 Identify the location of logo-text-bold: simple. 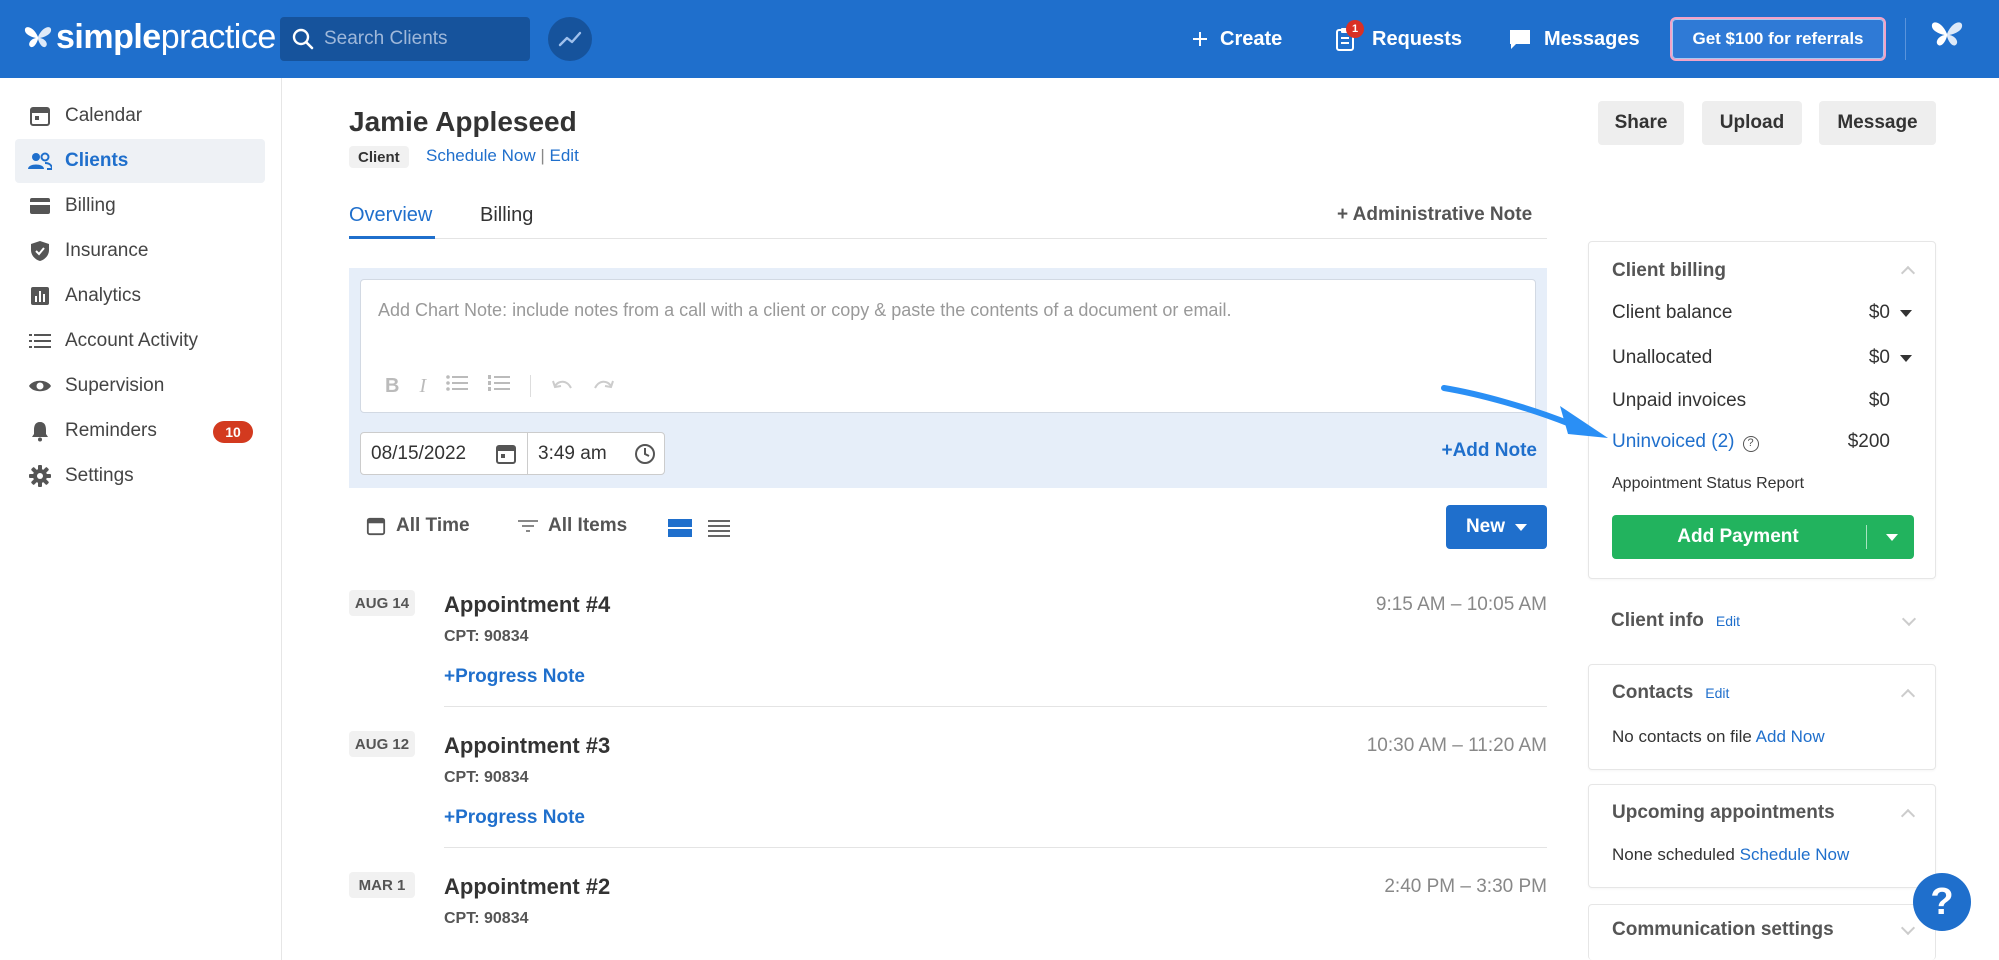
(108, 37).